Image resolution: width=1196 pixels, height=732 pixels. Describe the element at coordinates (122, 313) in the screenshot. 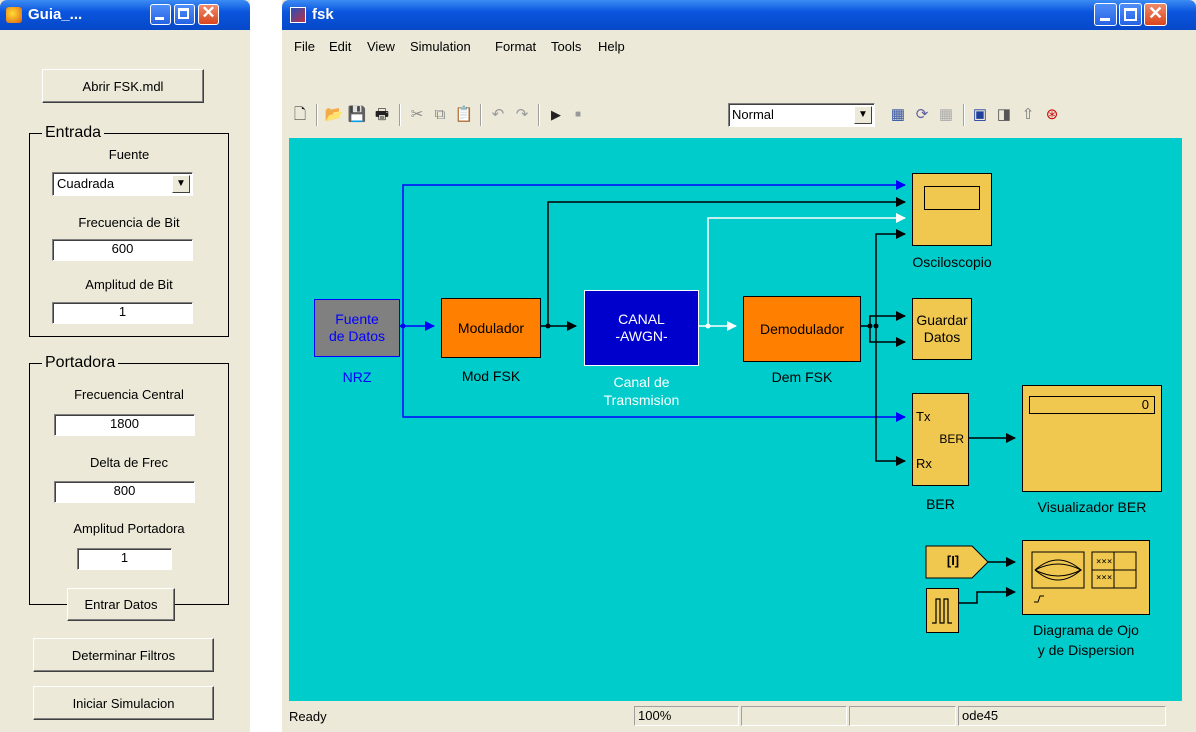

I see `amp-bit-input: 1` at that location.